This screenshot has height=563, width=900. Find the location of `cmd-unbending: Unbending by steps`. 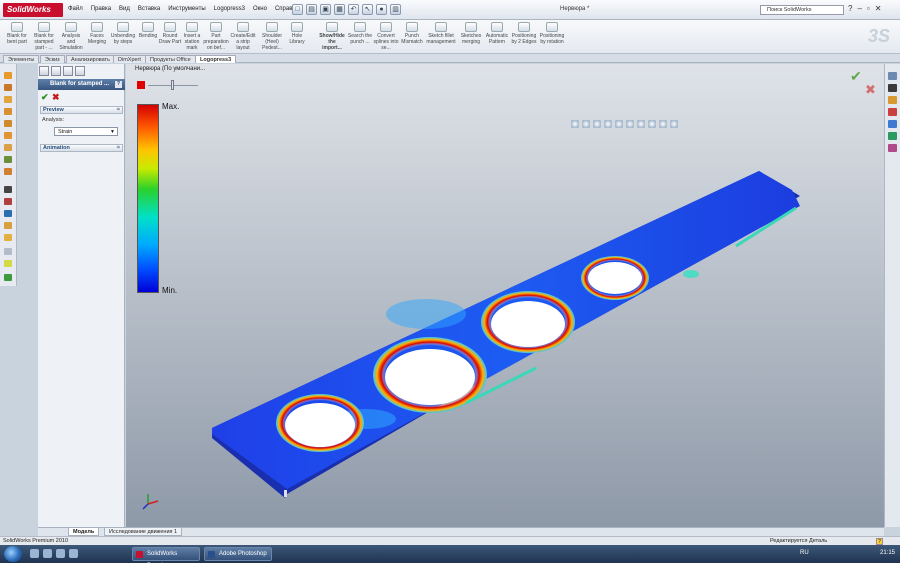

cmd-unbending: Unbending by steps is located at coordinates (123, 33).